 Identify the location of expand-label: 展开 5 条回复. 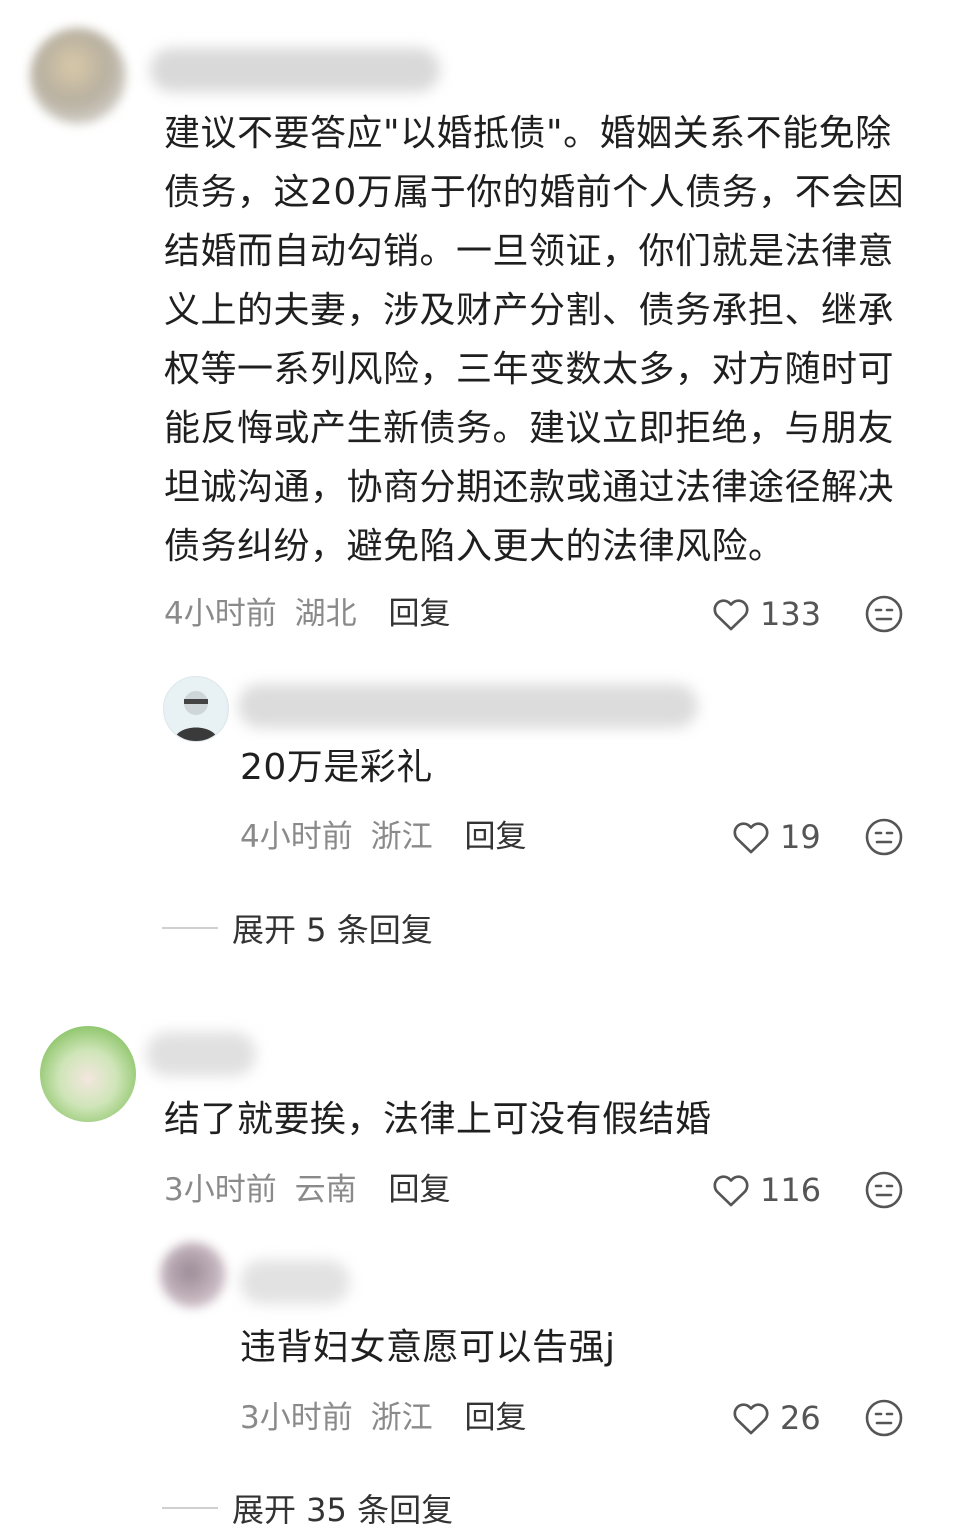
(332, 930).